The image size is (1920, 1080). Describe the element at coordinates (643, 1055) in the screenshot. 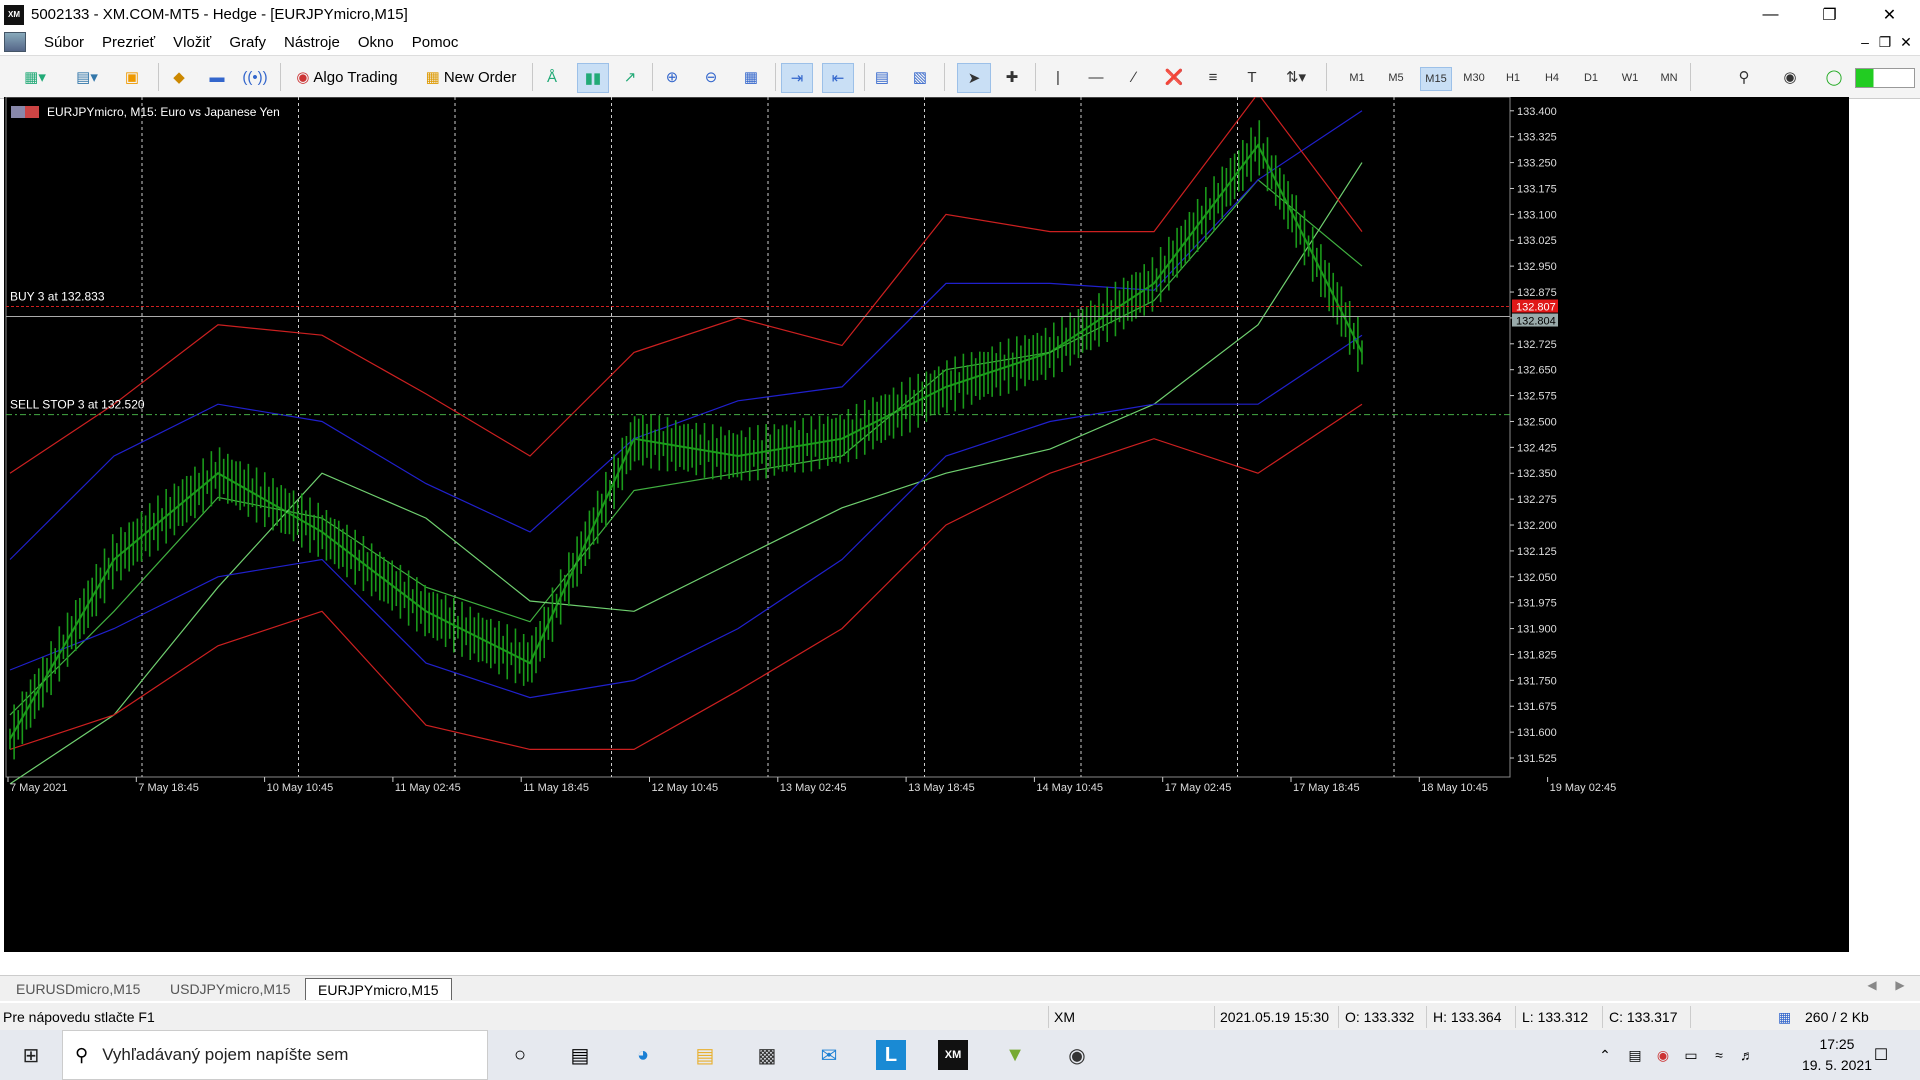

I see `edge-icon: ◕` at that location.